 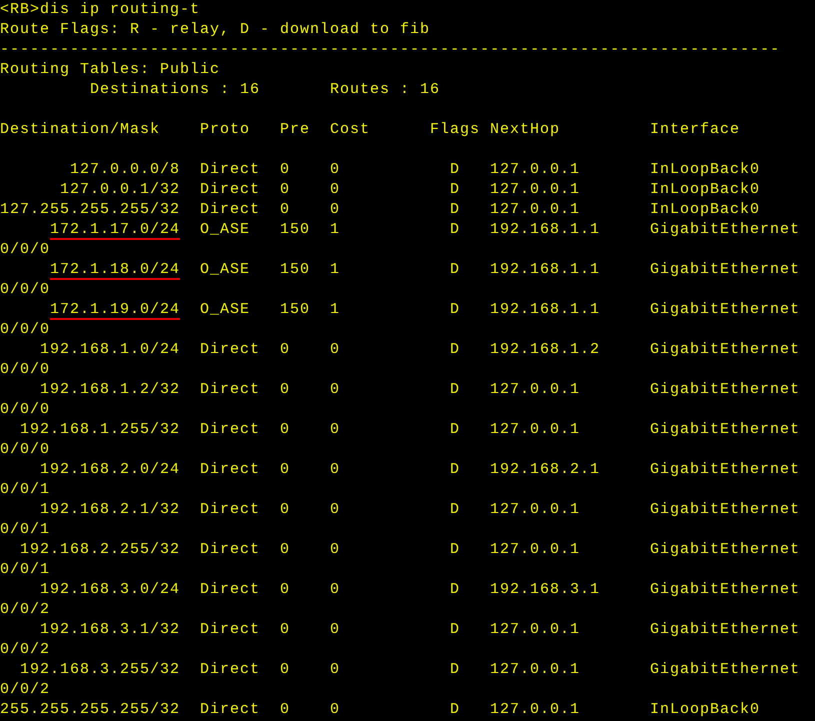 What do you see at coordinates (99, 430) in the screenshot?
I see `table-cell-text: 192.168.1.255/32` at bounding box center [99, 430].